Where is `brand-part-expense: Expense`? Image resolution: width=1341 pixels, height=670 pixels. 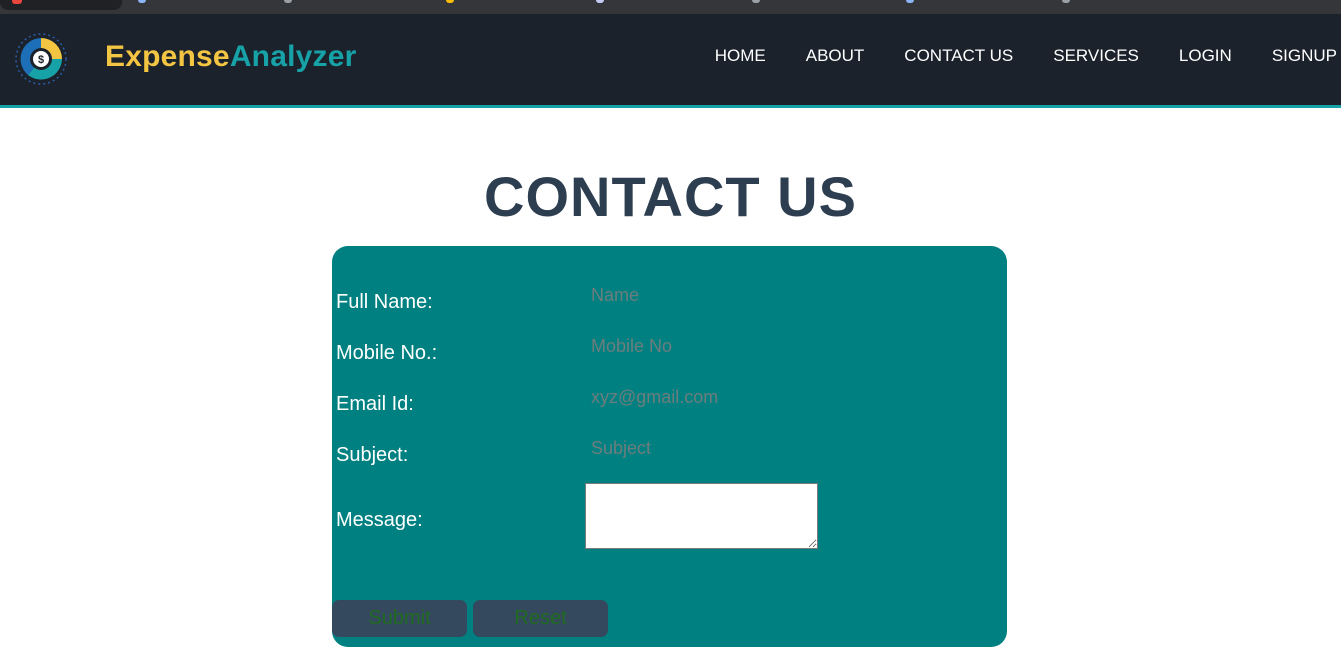
brand-part-expense: Expense is located at coordinates (167, 56).